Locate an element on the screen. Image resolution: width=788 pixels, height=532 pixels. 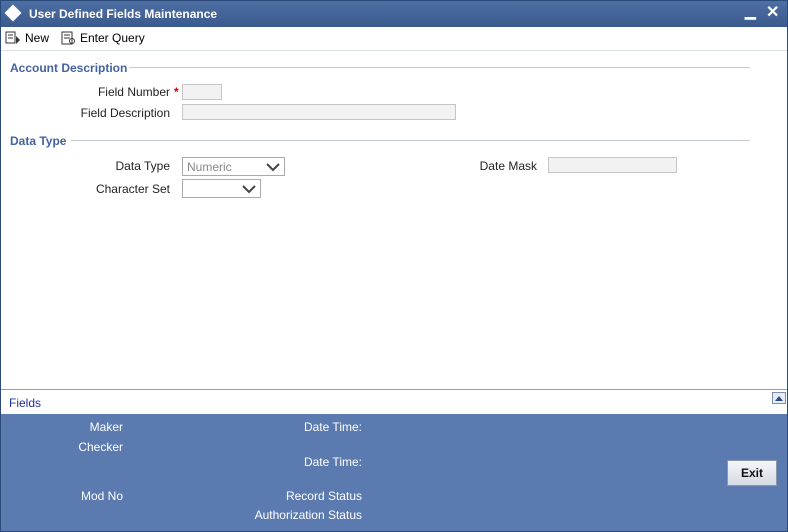
title-bar: User Defined Fields Maintenance ▁ ✕ is located at coordinates (394, 14).